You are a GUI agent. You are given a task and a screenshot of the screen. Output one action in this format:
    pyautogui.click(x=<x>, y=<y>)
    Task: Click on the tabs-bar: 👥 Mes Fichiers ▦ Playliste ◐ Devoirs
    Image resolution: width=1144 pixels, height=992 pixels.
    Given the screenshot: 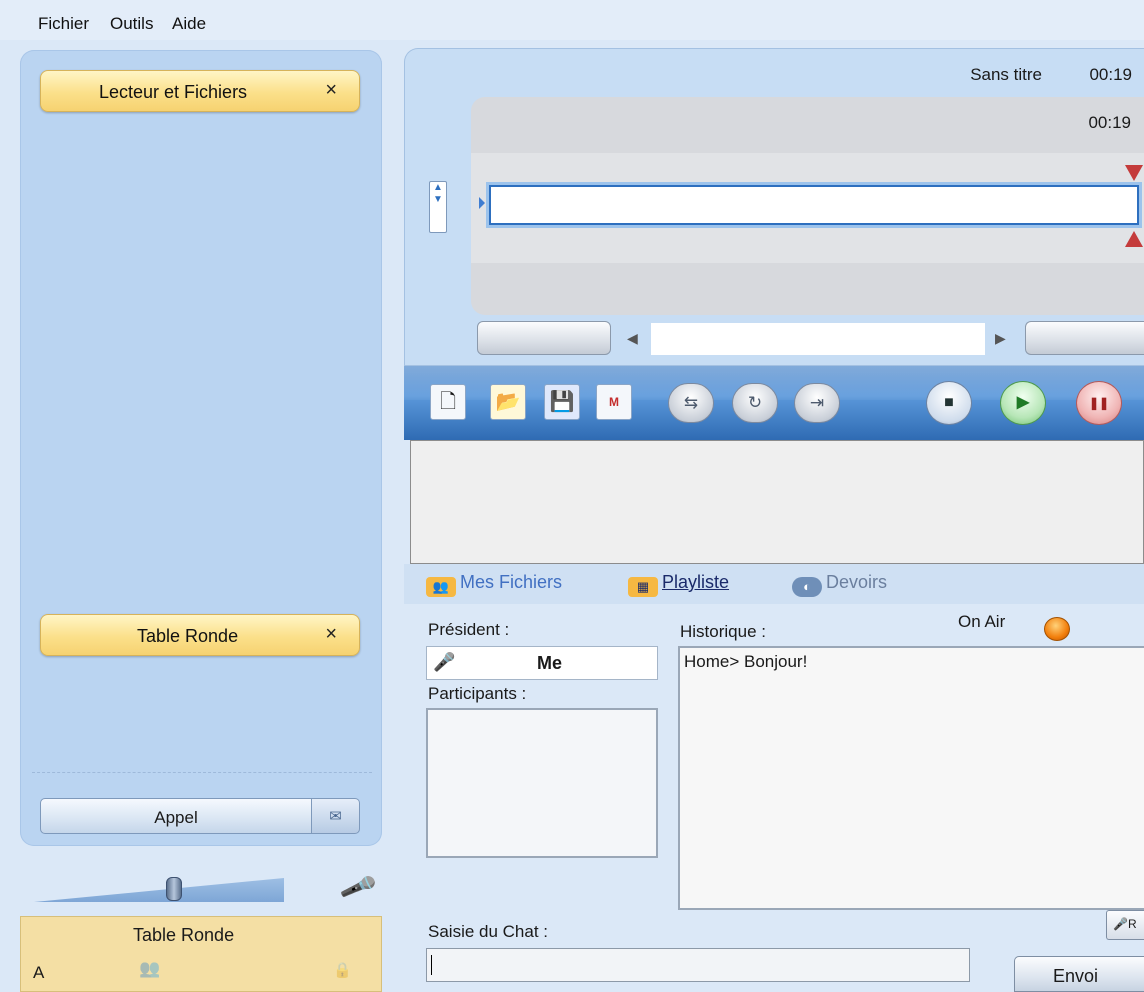 What is the action you would take?
    pyautogui.click(x=774, y=584)
    